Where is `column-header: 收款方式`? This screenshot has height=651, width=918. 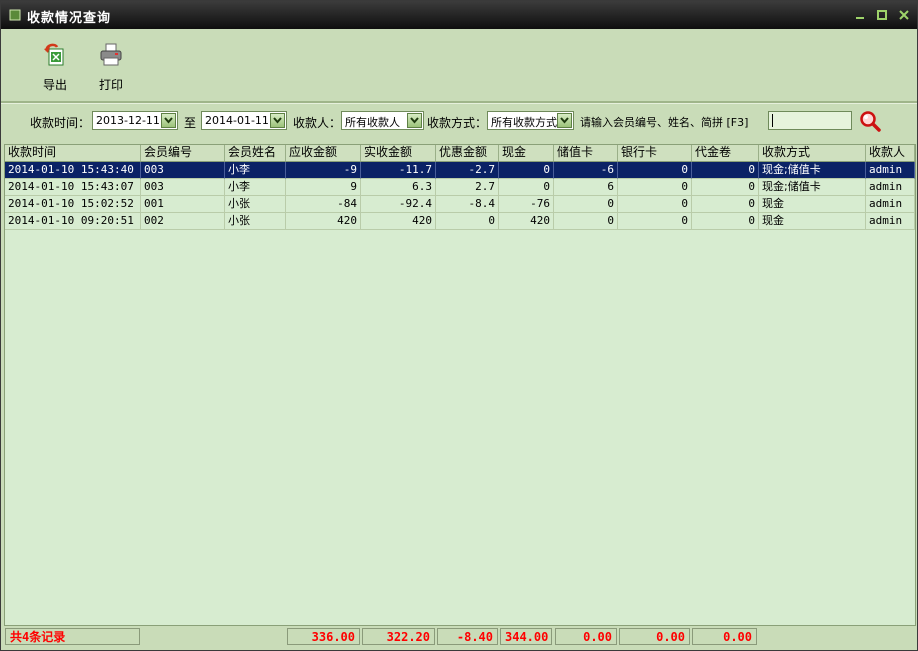
column-header: 收款方式 is located at coordinates (812, 153).